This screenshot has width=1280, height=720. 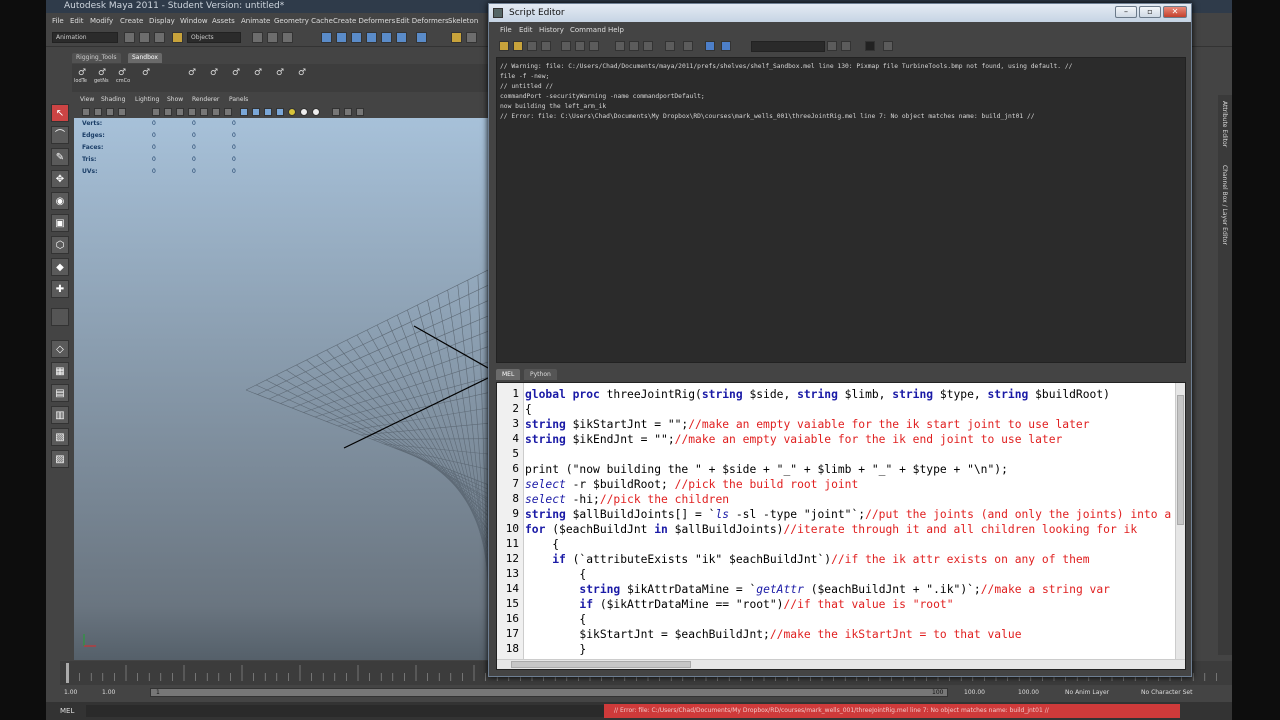 I want to click on menu-edit-deformers: Edit Deformers, so click(x=422, y=21).